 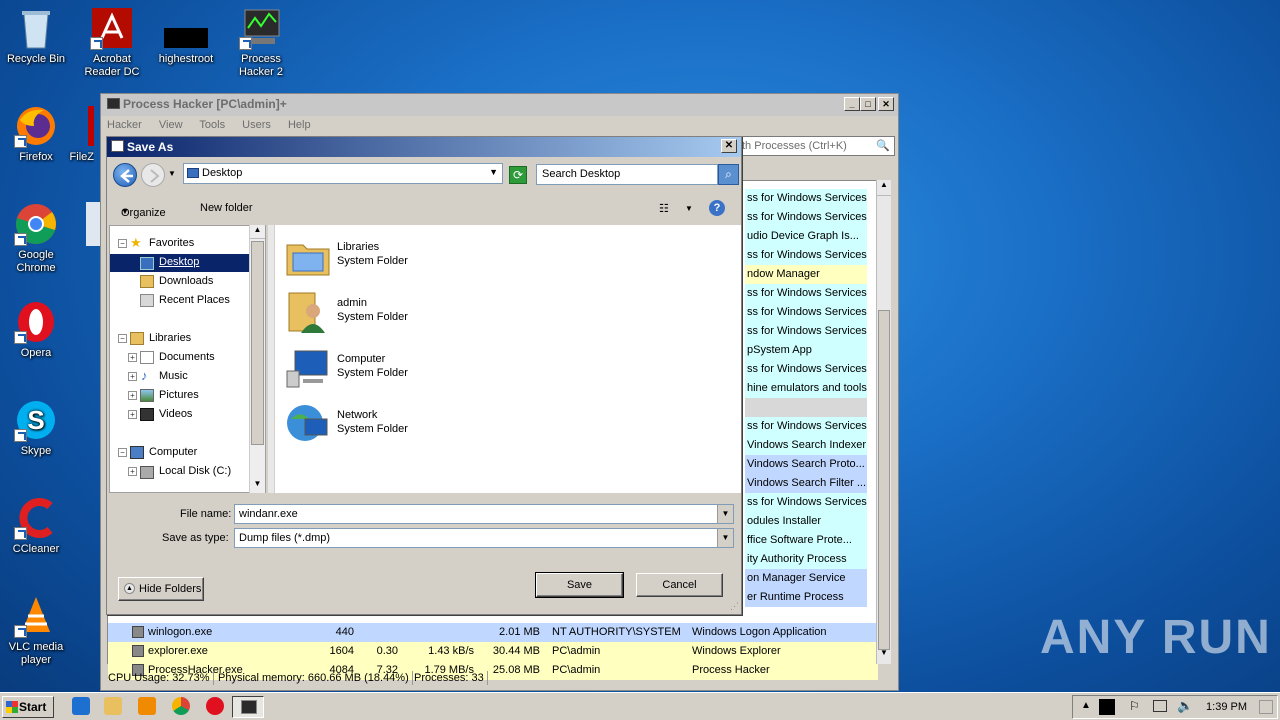 What do you see at coordinates (180, 301) in the screenshot?
I see `tree-recent-places: Recent Places` at bounding box center [180, 301].